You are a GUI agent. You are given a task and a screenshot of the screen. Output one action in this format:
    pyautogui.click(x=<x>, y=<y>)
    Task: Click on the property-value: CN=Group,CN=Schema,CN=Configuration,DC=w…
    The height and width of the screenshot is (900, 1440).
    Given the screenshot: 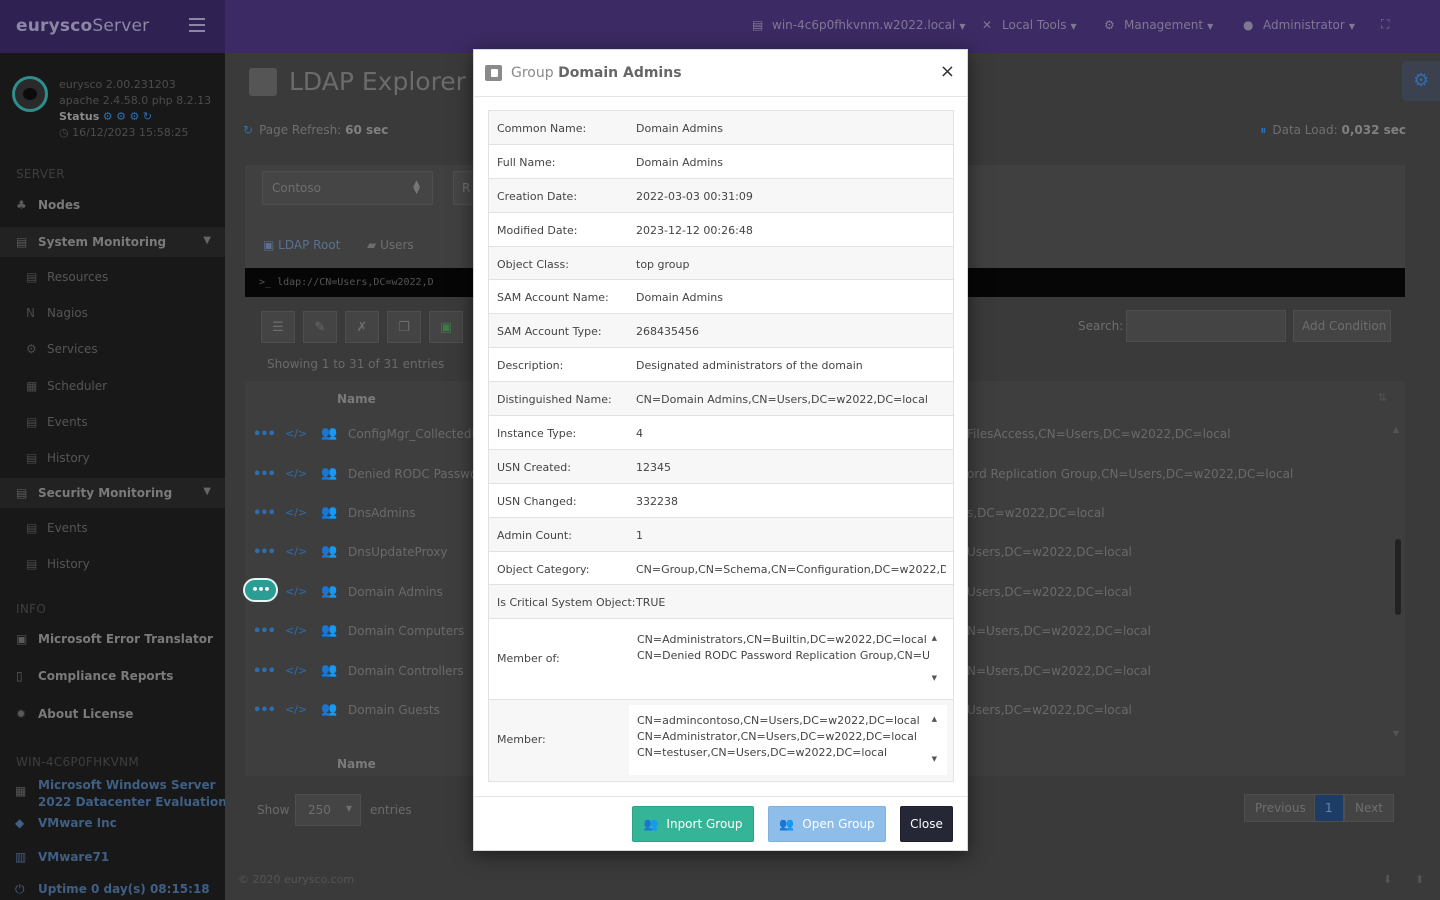 What is the action you would take?
    pyautogui.click(x=791, y=569)
    